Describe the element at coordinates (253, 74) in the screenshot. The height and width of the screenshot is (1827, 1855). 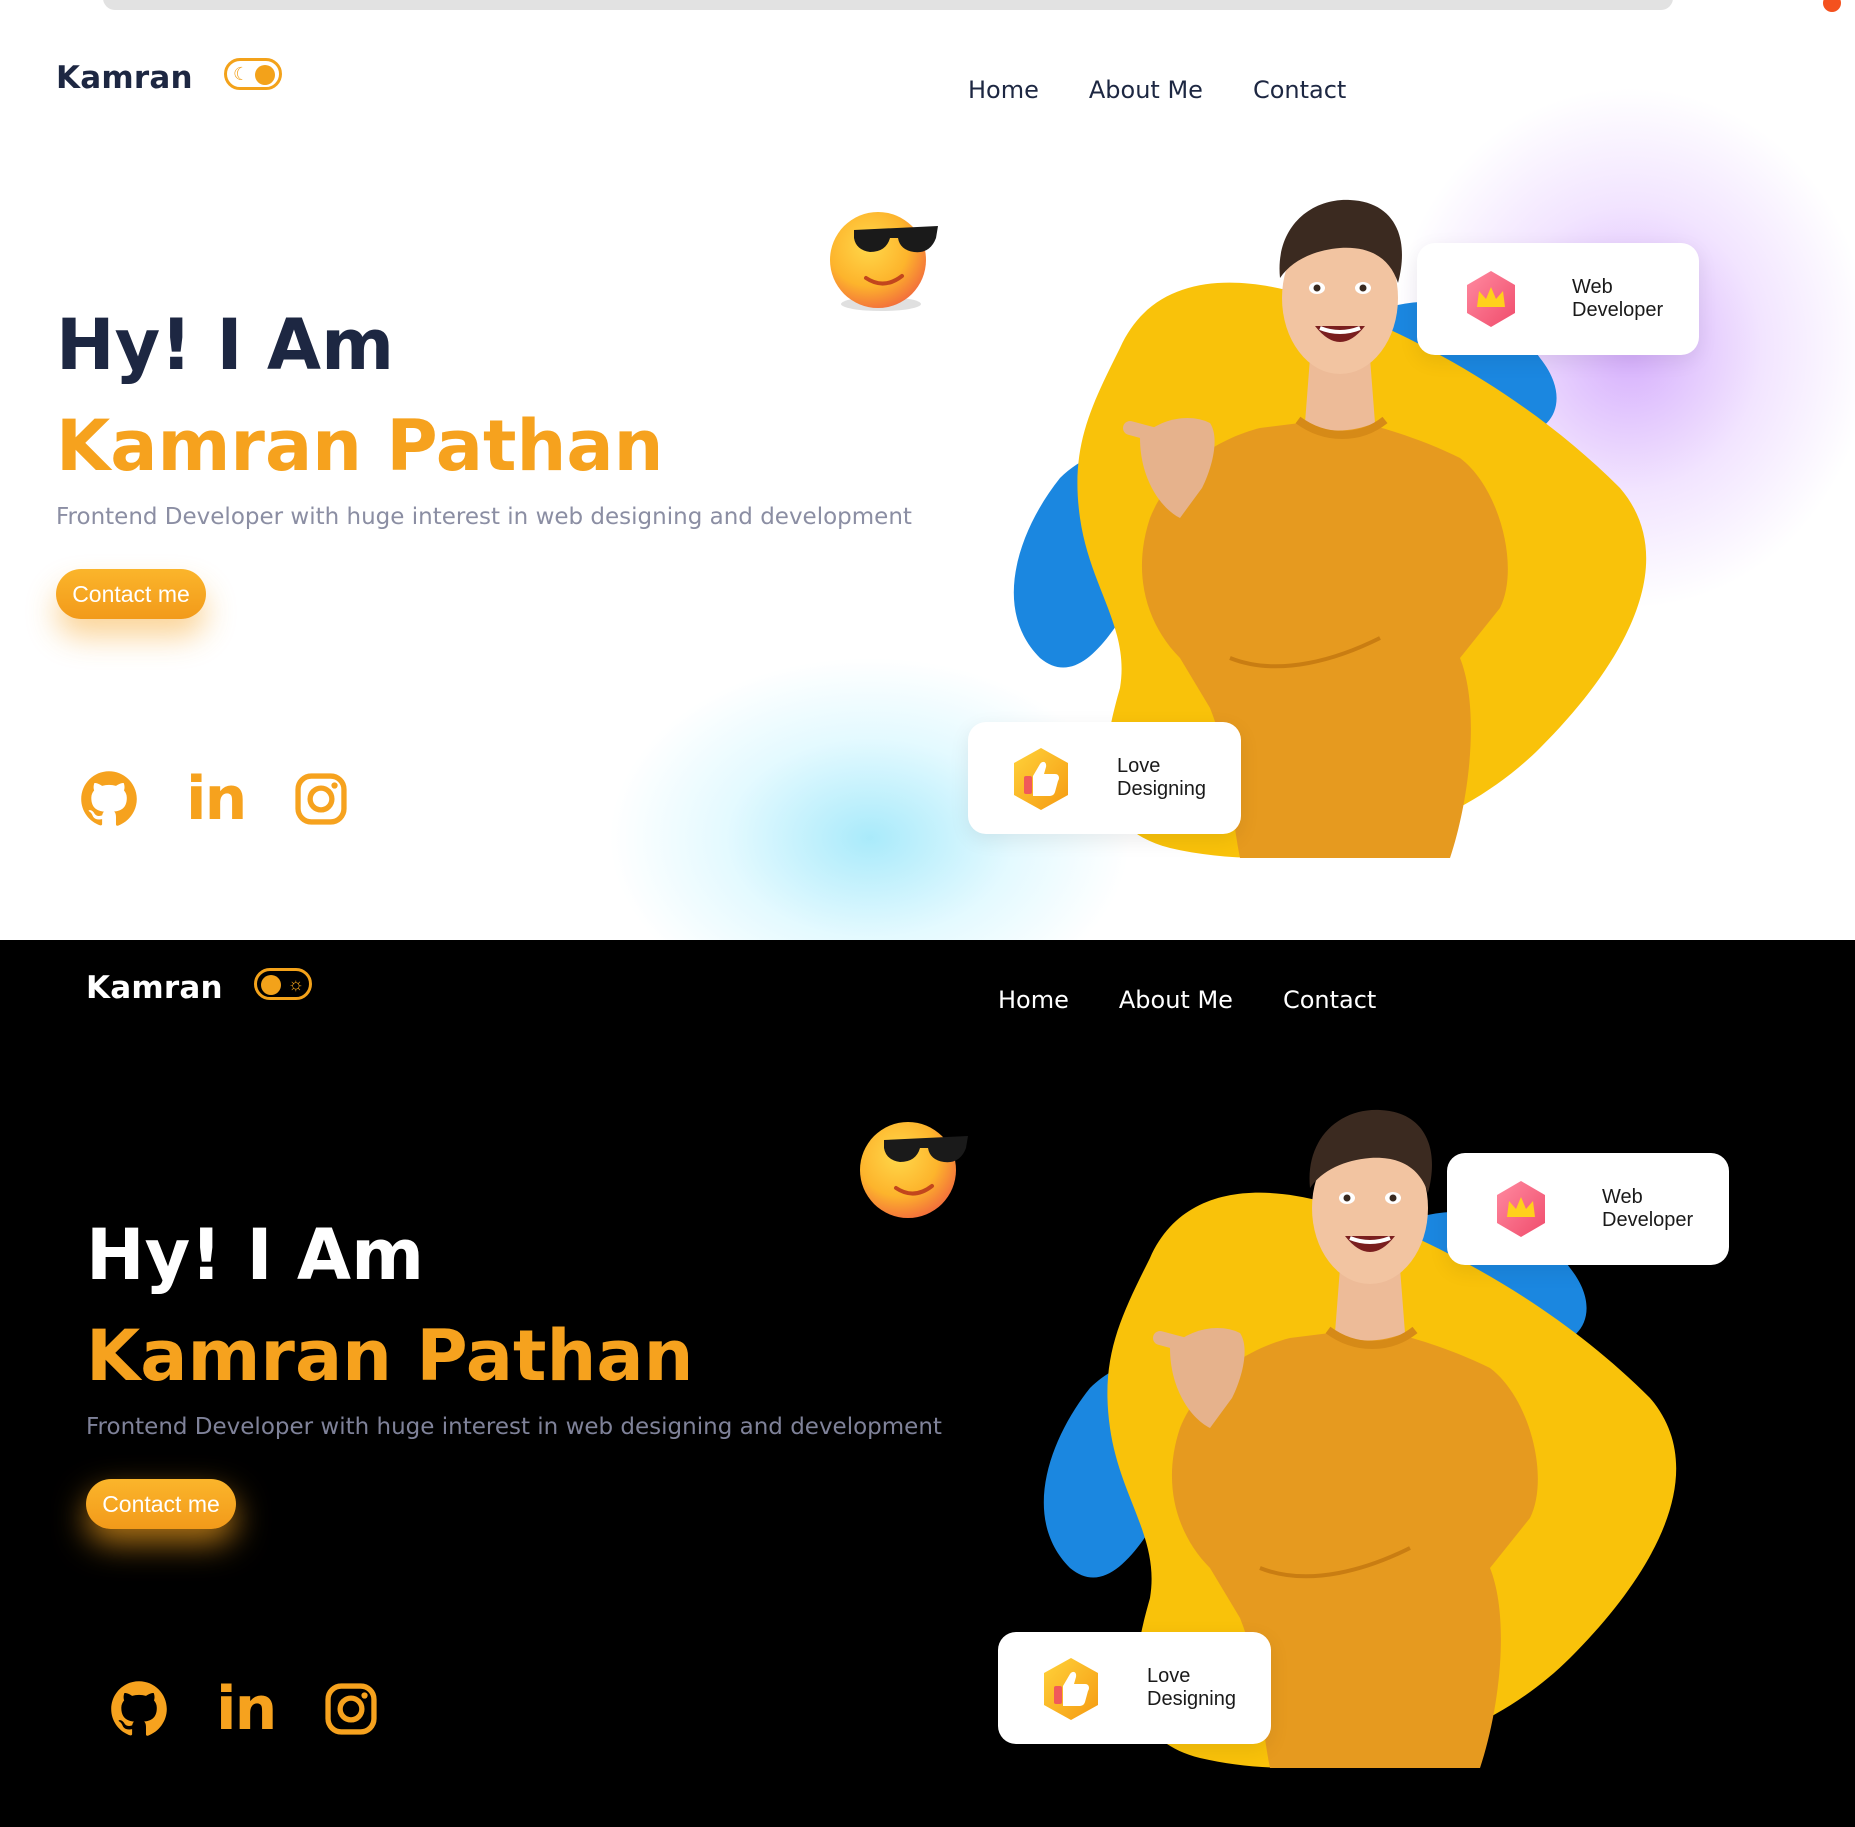
I see `theme-toggle: ☾` at that location.